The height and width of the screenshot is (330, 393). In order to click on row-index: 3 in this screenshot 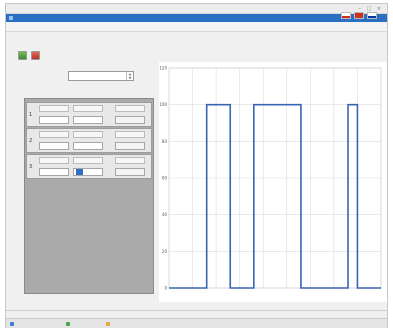, I will do `click(31, 167)`.